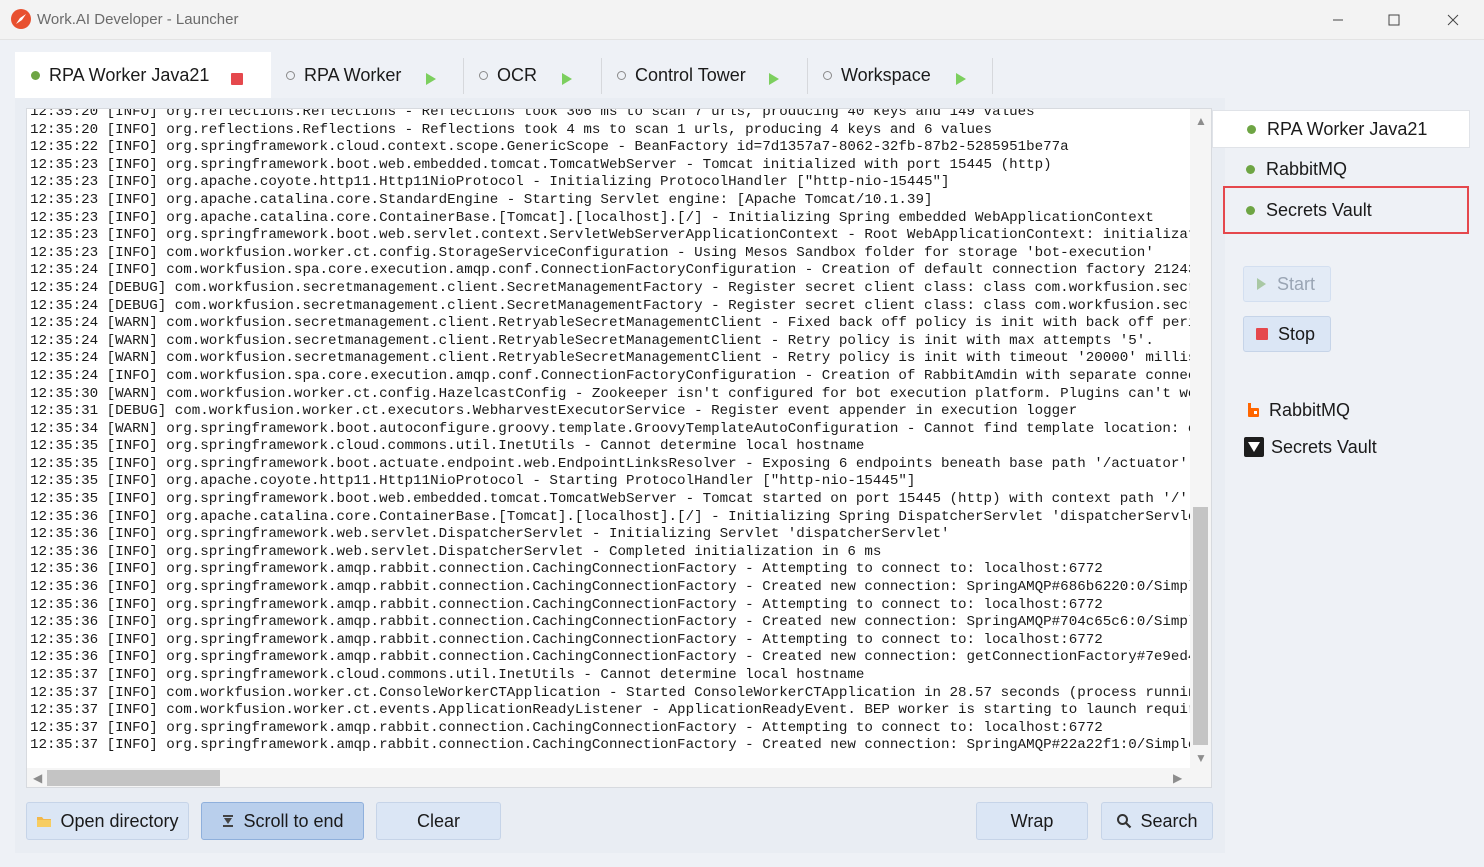  Describe the element at coordinates (1453, 20) in the screenshot. I see `close-icon` at that location.